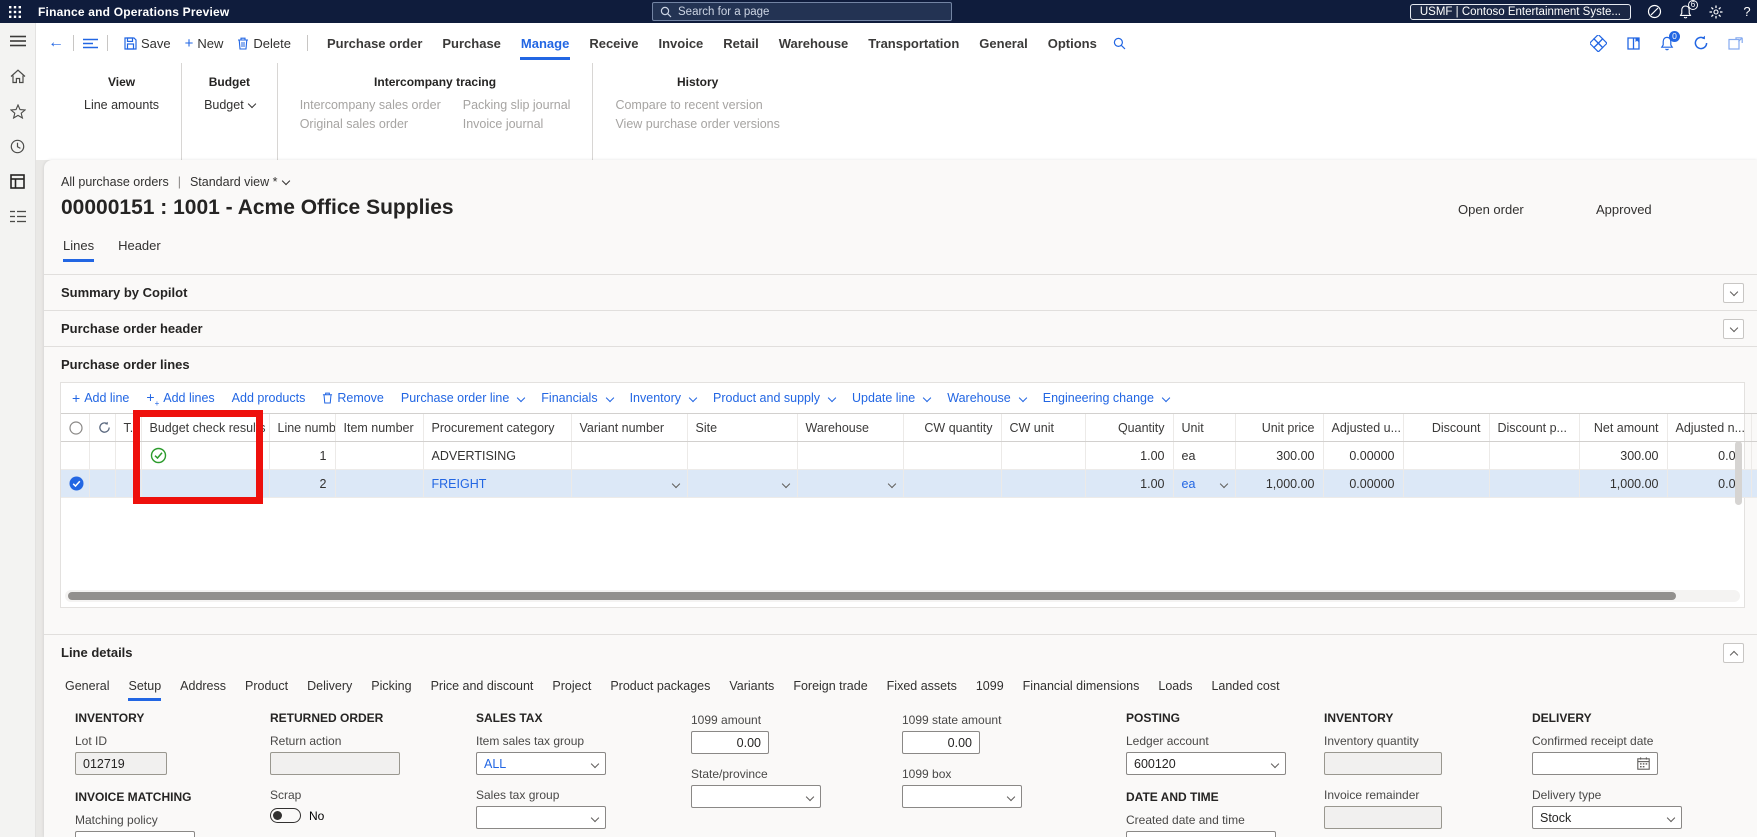 The height and width of the screenshot is (837, 1757). I want to click on open-in-new-window-icon, so click(1735, 43).